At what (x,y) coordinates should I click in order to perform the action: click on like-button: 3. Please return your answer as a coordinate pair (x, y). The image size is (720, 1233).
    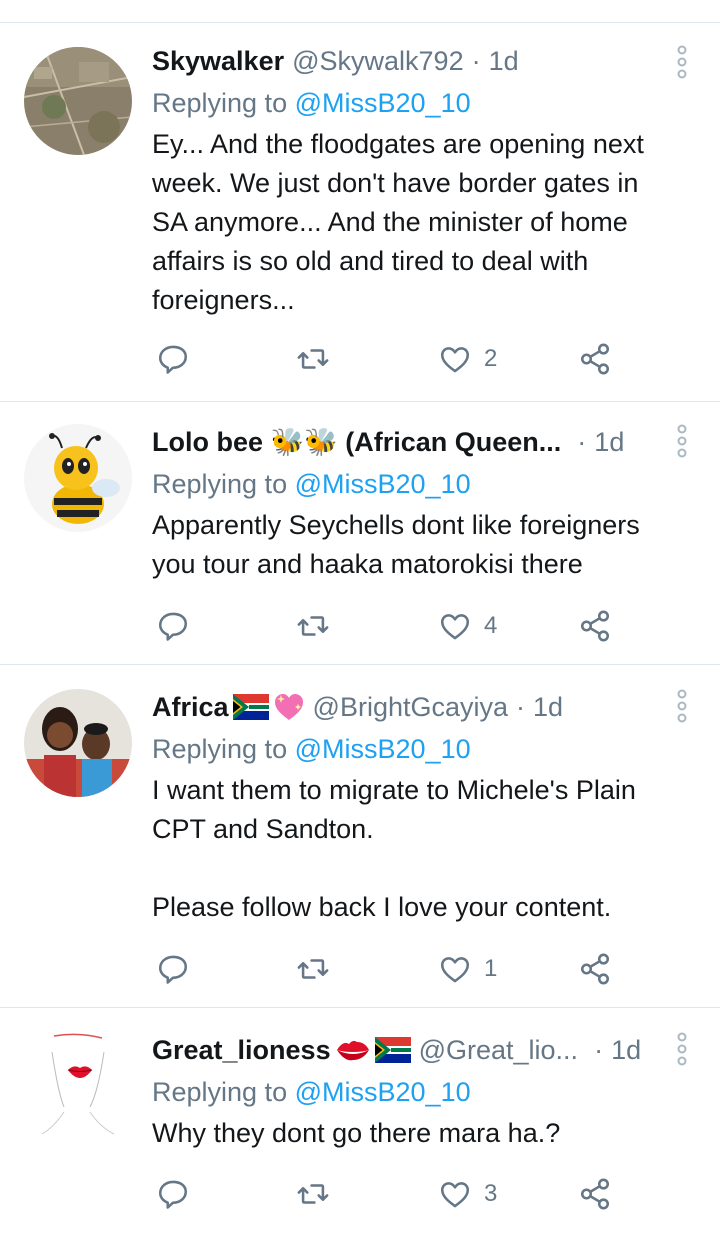
    Looking at the image, I should click on (467, 1194).